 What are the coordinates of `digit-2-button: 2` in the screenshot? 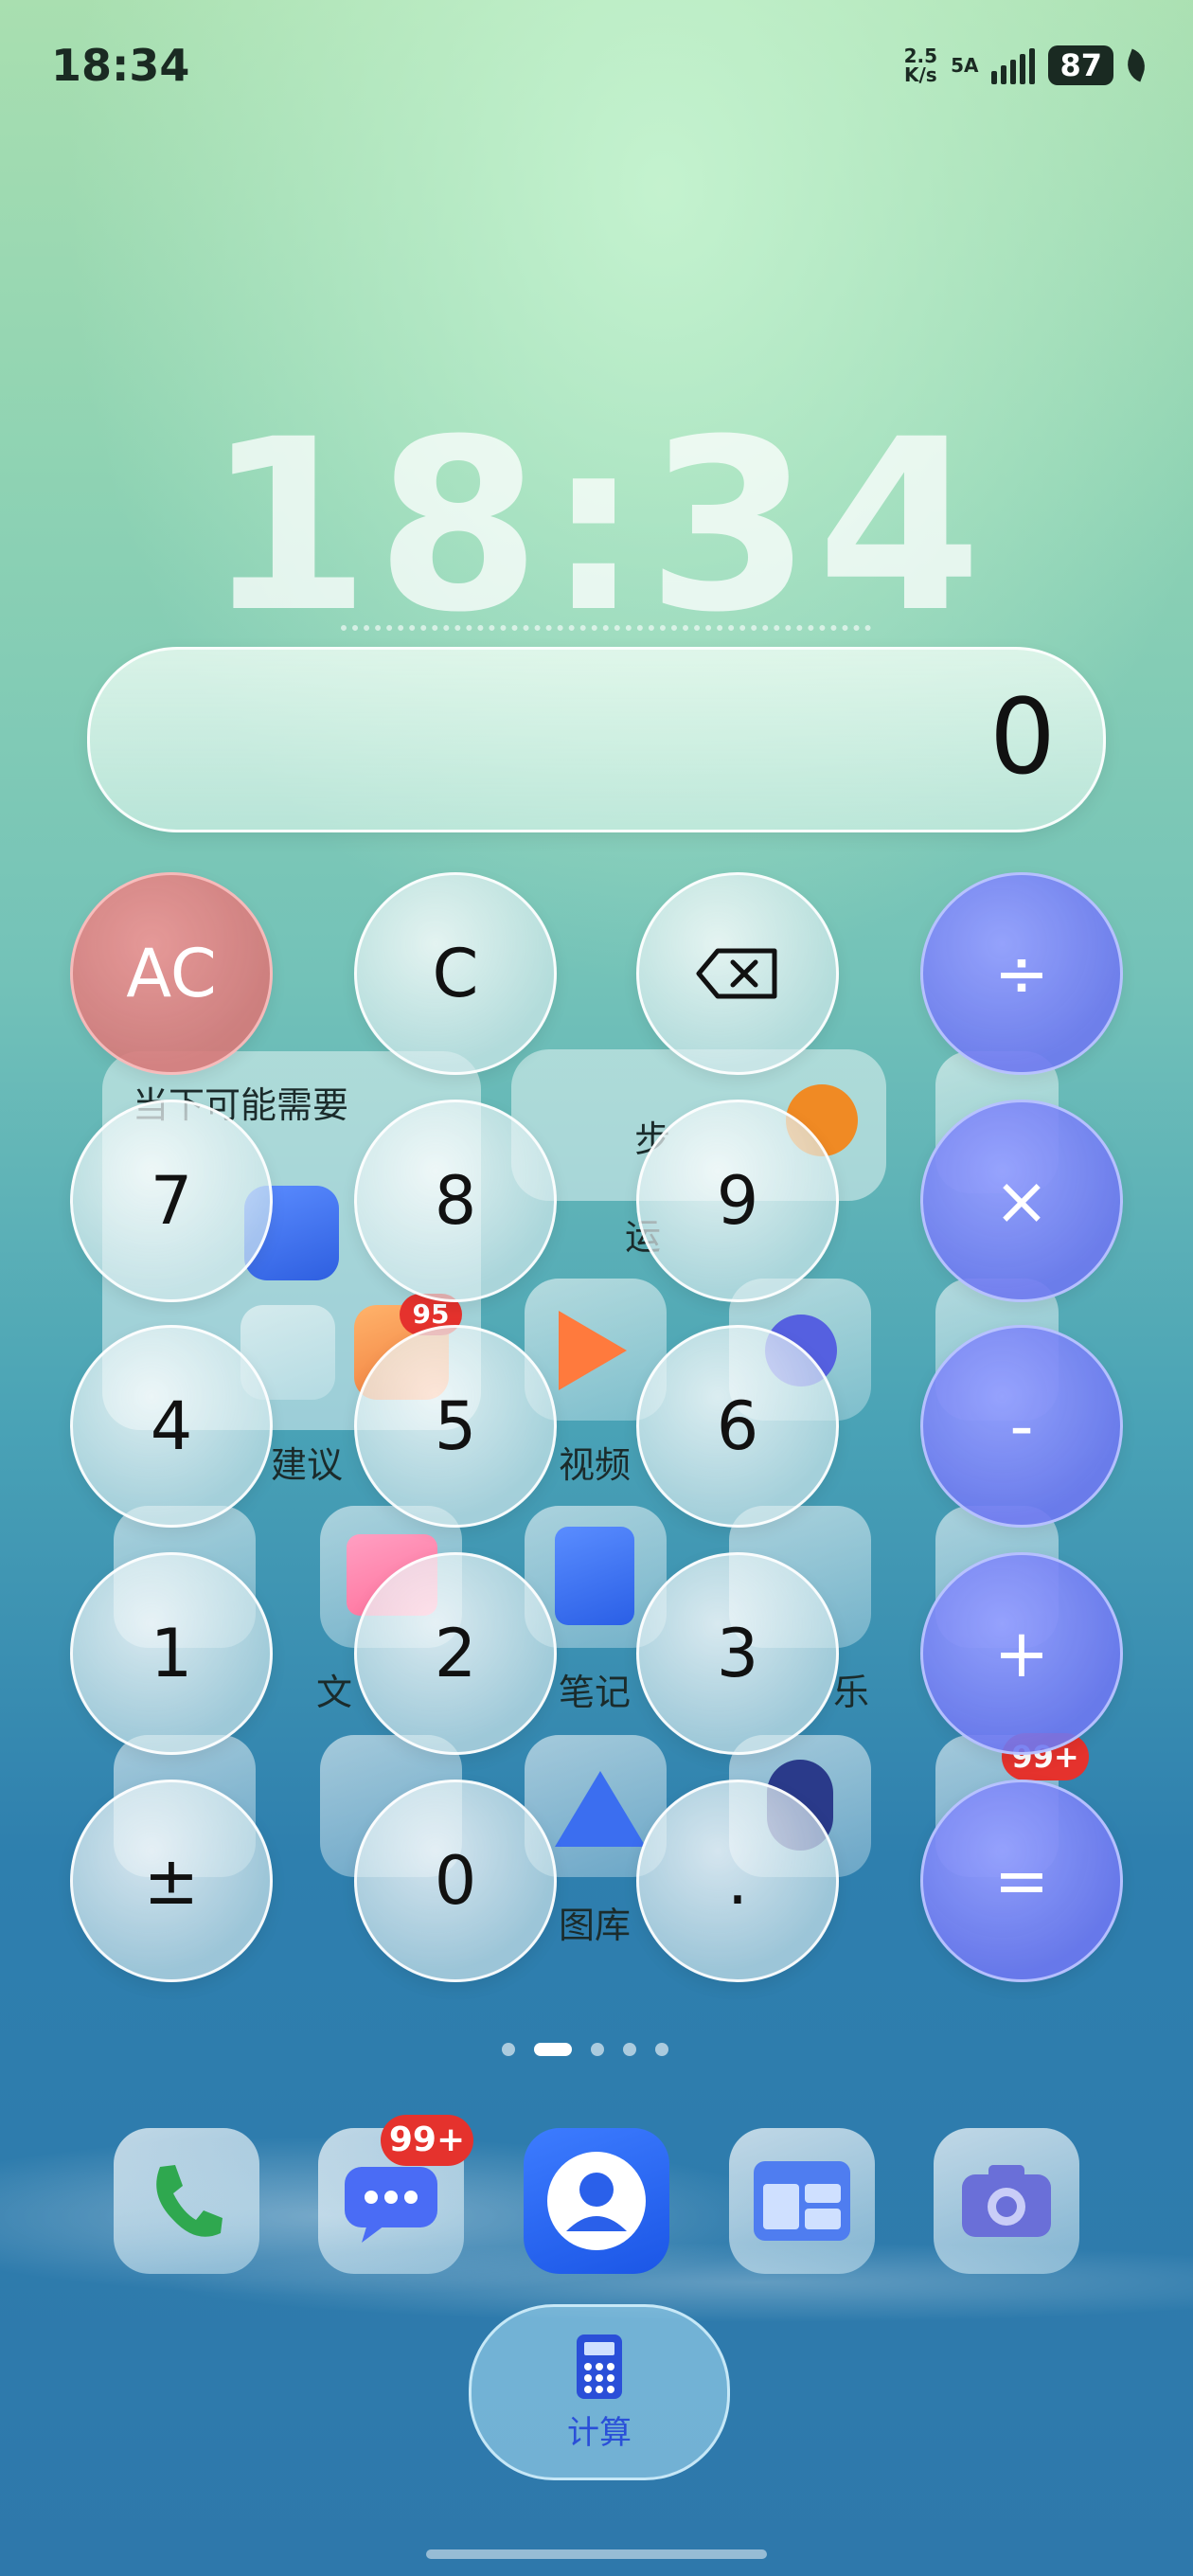 It's located at (455, 1653).